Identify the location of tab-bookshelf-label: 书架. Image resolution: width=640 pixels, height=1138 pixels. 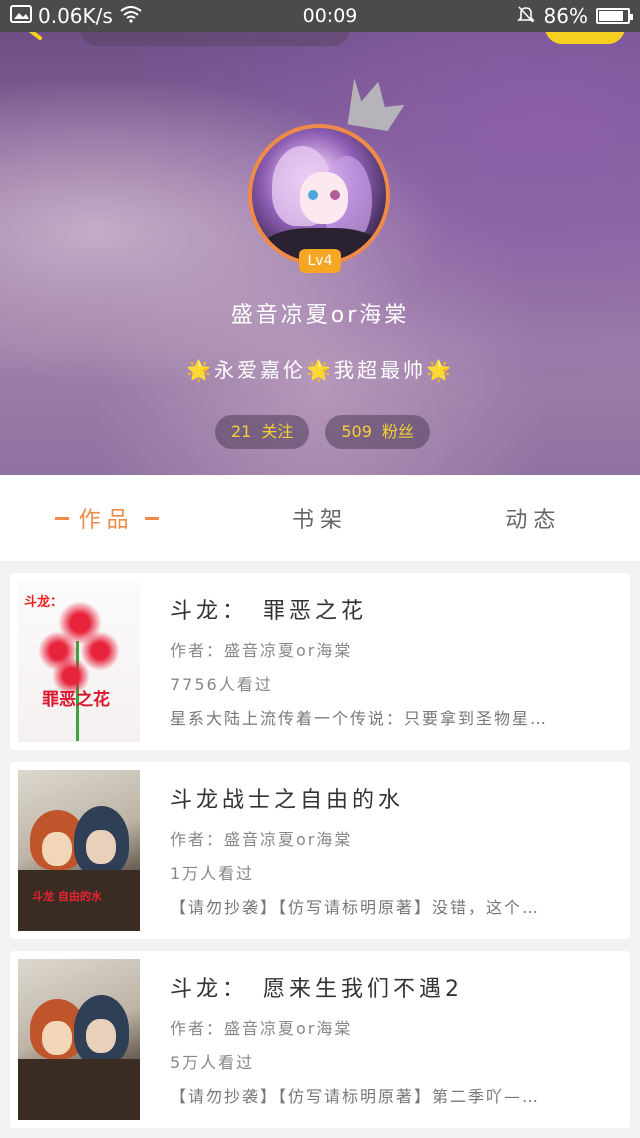
(319, 520).